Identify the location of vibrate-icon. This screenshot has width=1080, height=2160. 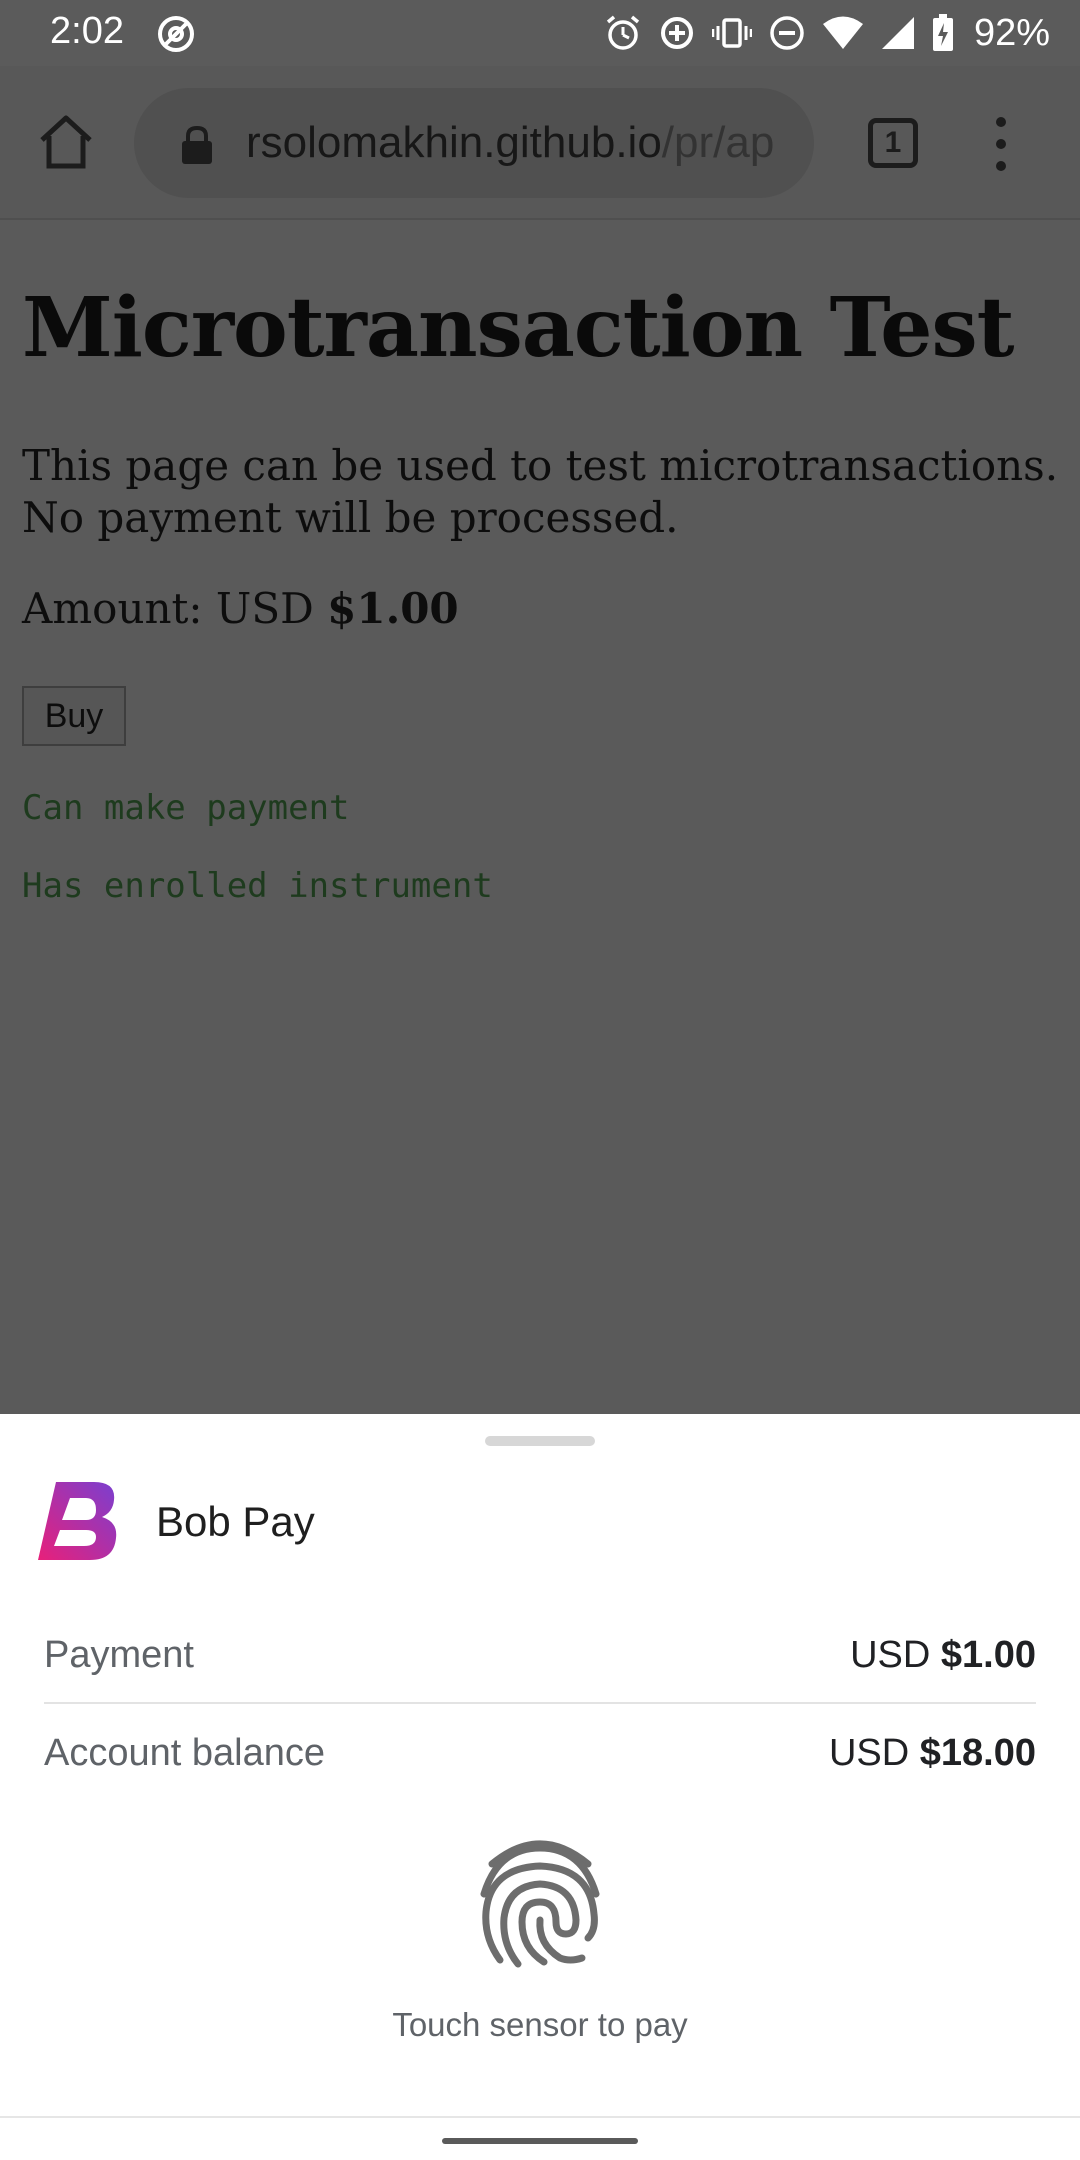
(731, 33).